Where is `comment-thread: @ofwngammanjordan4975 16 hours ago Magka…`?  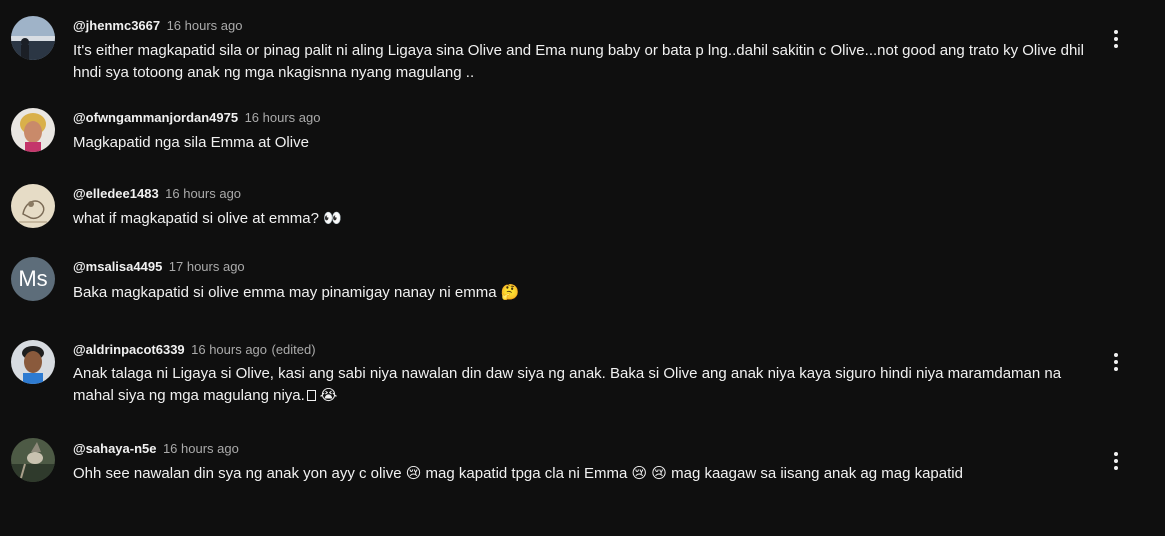
comment-thread: @ofwngammanjordan4975 16 hours ago Magka… is located at coordinates (582, 139).